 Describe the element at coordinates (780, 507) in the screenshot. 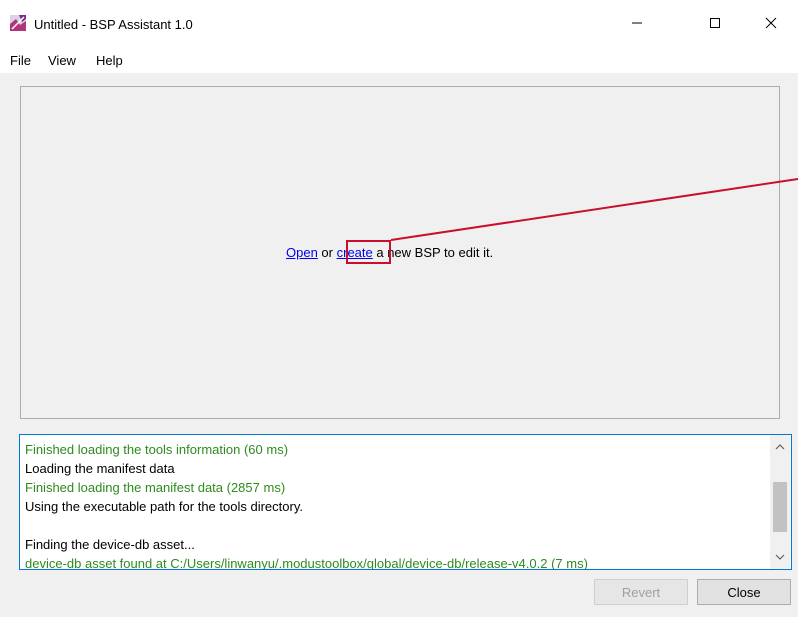

I see `scroll-thumb` at that location.